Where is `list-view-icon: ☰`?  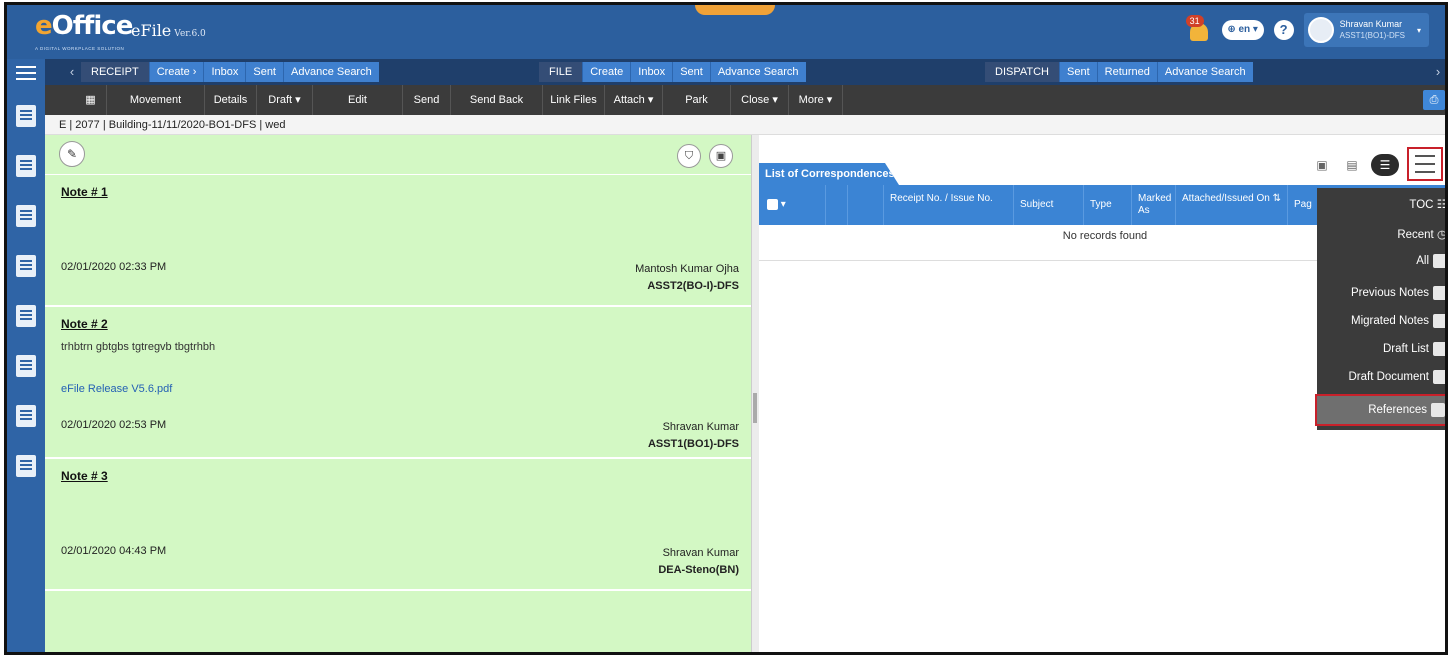
list-view-icon: ☰ is located at coordinates (1385, 165).